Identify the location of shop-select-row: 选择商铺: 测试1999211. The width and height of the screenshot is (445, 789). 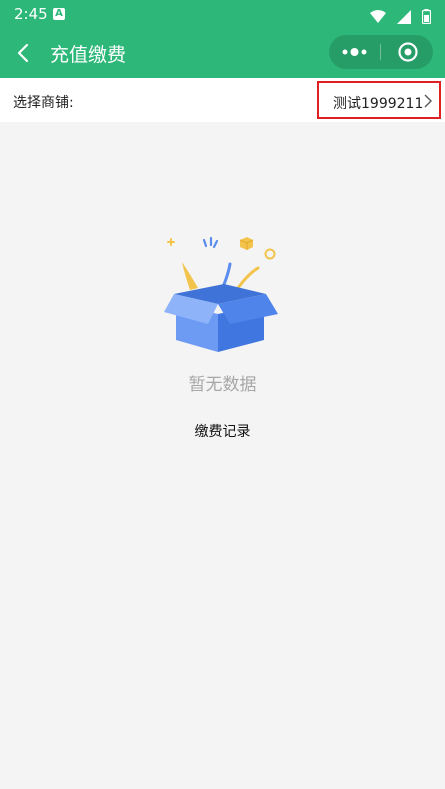
(222, 100).